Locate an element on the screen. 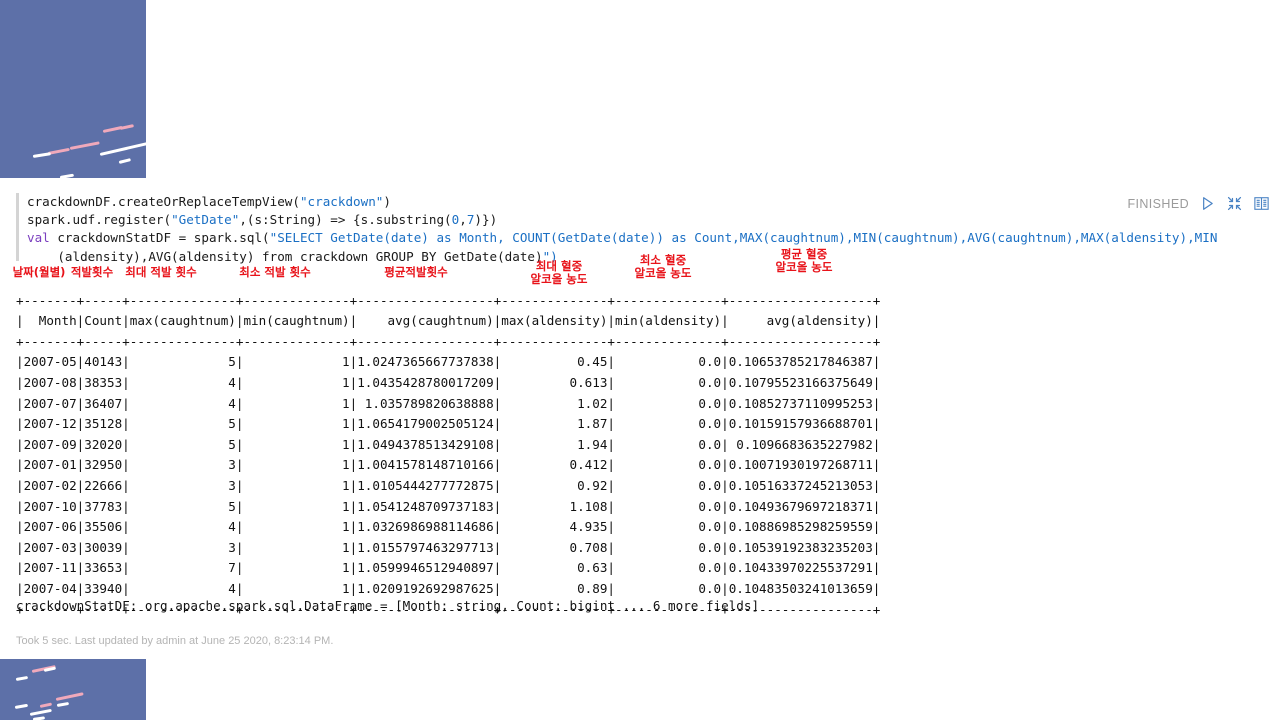 Image resolution: width=1280 pixels, height=720 pixels. annotation-avg-aldensity: 평균 혈중 알코올 농도 is located at coordinates (804, 260).